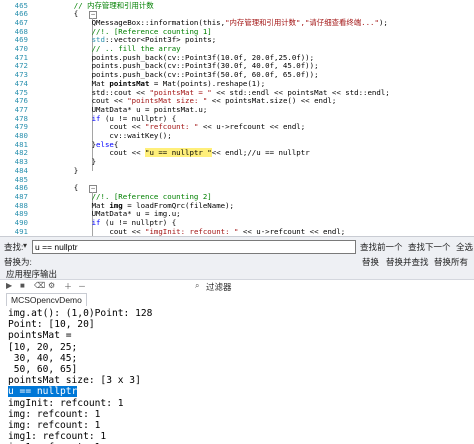 This screenshot has width=474, height=444. What do you see at coordinates (132, 109) in the screenshot?
I see `code-token: UMatData* u = pointsMat.u;` at bounding box center [132, 109].